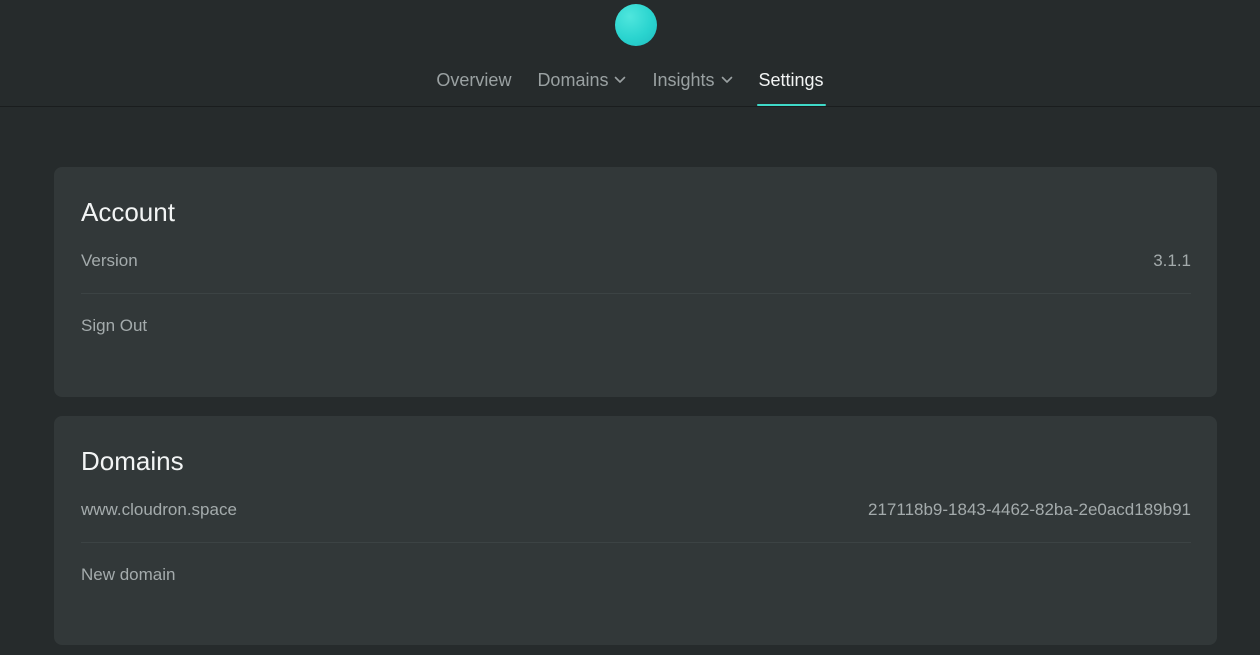  I want to click on nav-item-label: Insights, so click(683, 80).